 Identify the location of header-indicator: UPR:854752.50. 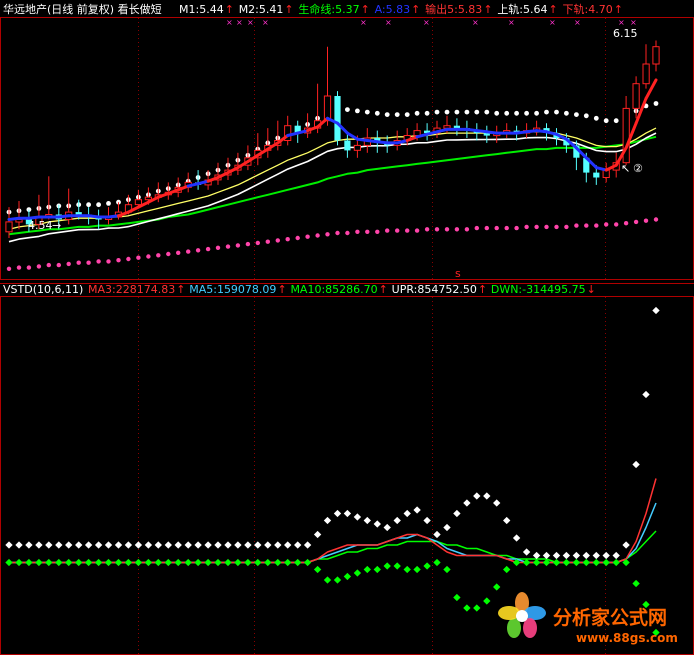
(434, 289).